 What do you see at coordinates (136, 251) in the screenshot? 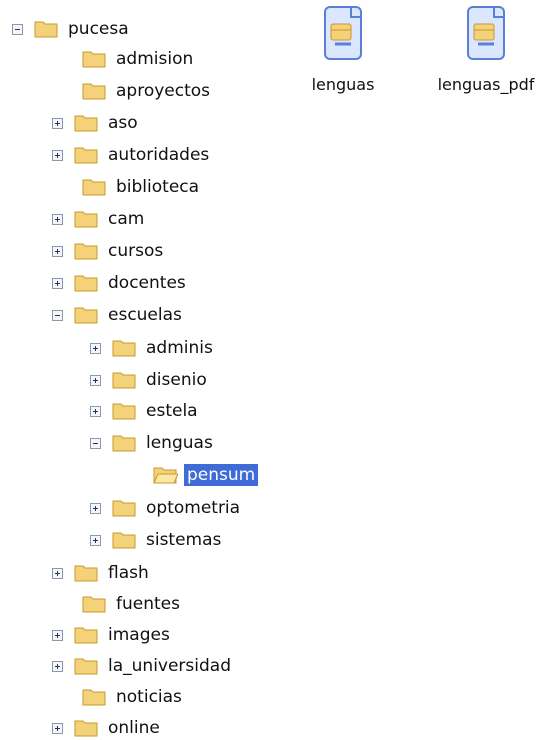
I see `tree-row-label: cursos` at bounding box center [136, 251].